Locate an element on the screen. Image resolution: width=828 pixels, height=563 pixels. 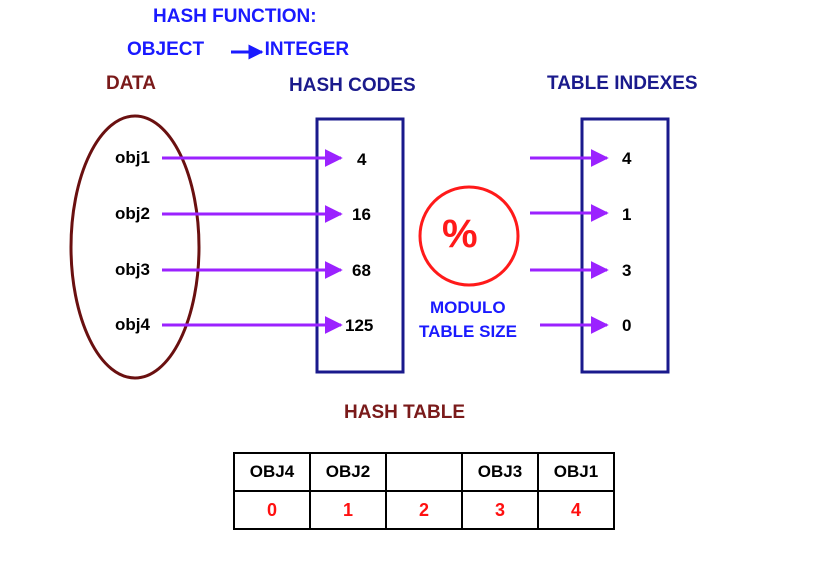
hash-code-value: 16 is located at coordinates (361, 214).